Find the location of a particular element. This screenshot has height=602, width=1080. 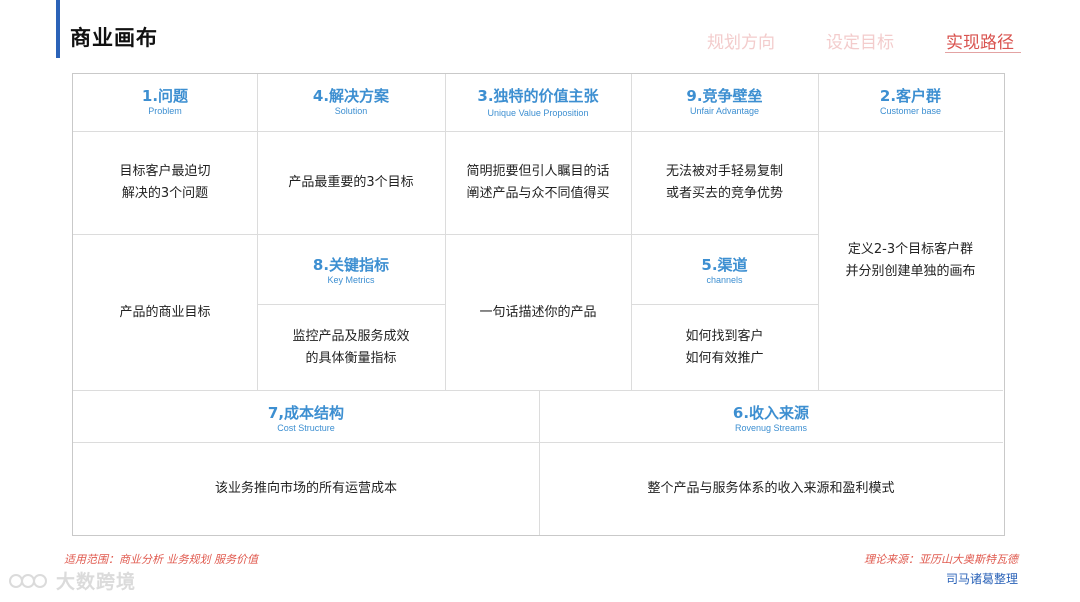

channels-subtitle: channels is located at coordinates (724, 280).